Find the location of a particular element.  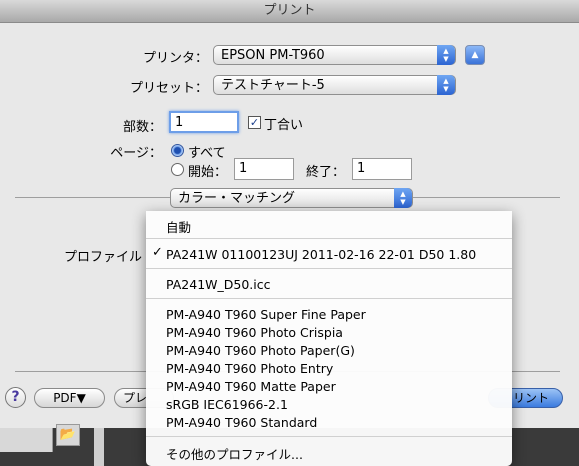

preset-label: プリセット： is located at coordinates (168, 88).